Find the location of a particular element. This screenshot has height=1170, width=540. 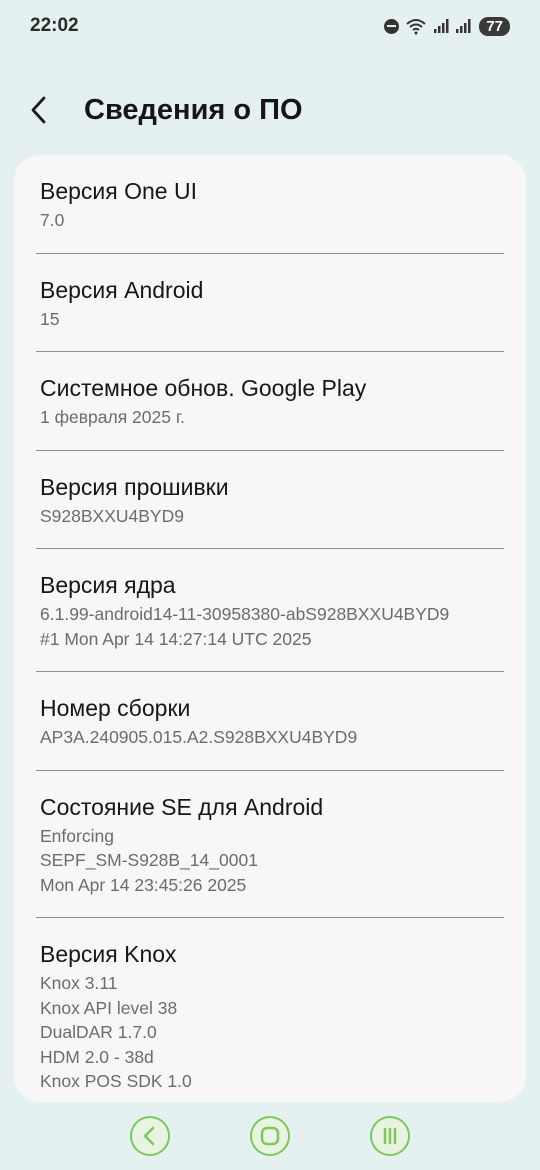

signal-sim1-icon is located at coordinates (441, 26).